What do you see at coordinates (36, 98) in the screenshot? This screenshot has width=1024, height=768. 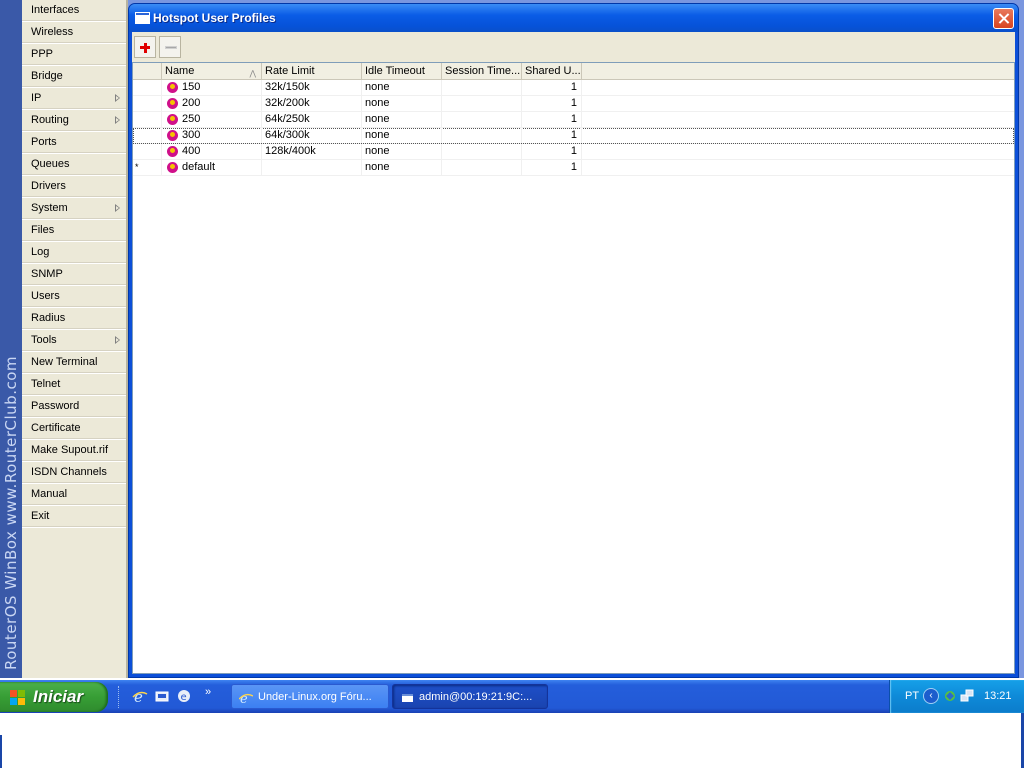 I see `menu-item-label: IP` at bounding box center [36, 98].